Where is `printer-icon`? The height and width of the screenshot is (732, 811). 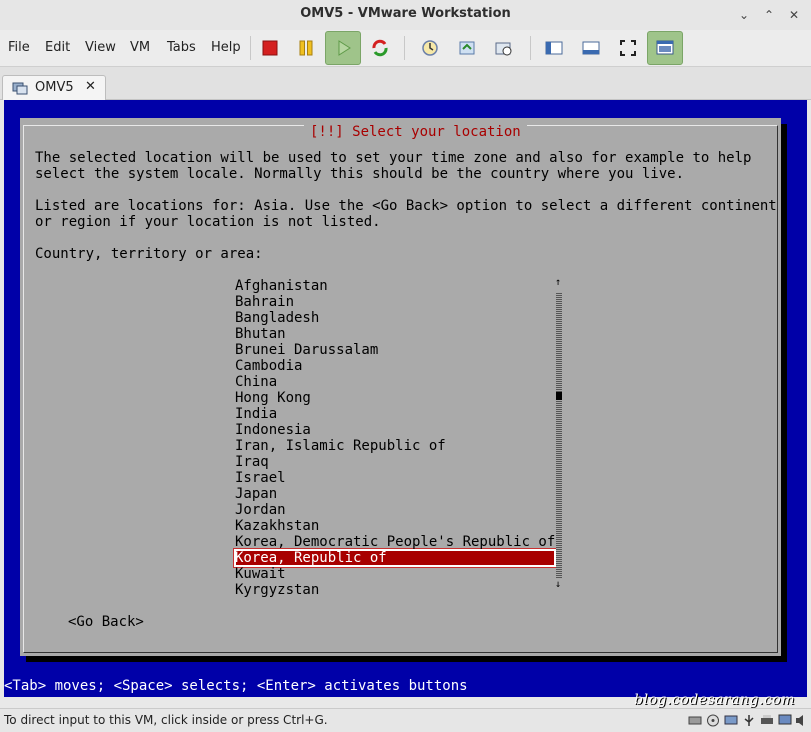 printer-icon is located at coordinates (767, 720).